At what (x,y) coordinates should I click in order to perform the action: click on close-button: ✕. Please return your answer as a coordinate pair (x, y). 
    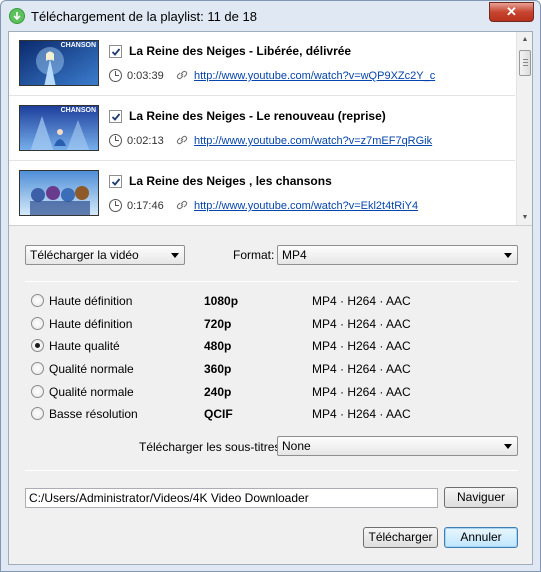
    Looking at the image, I should click on (511, 12).